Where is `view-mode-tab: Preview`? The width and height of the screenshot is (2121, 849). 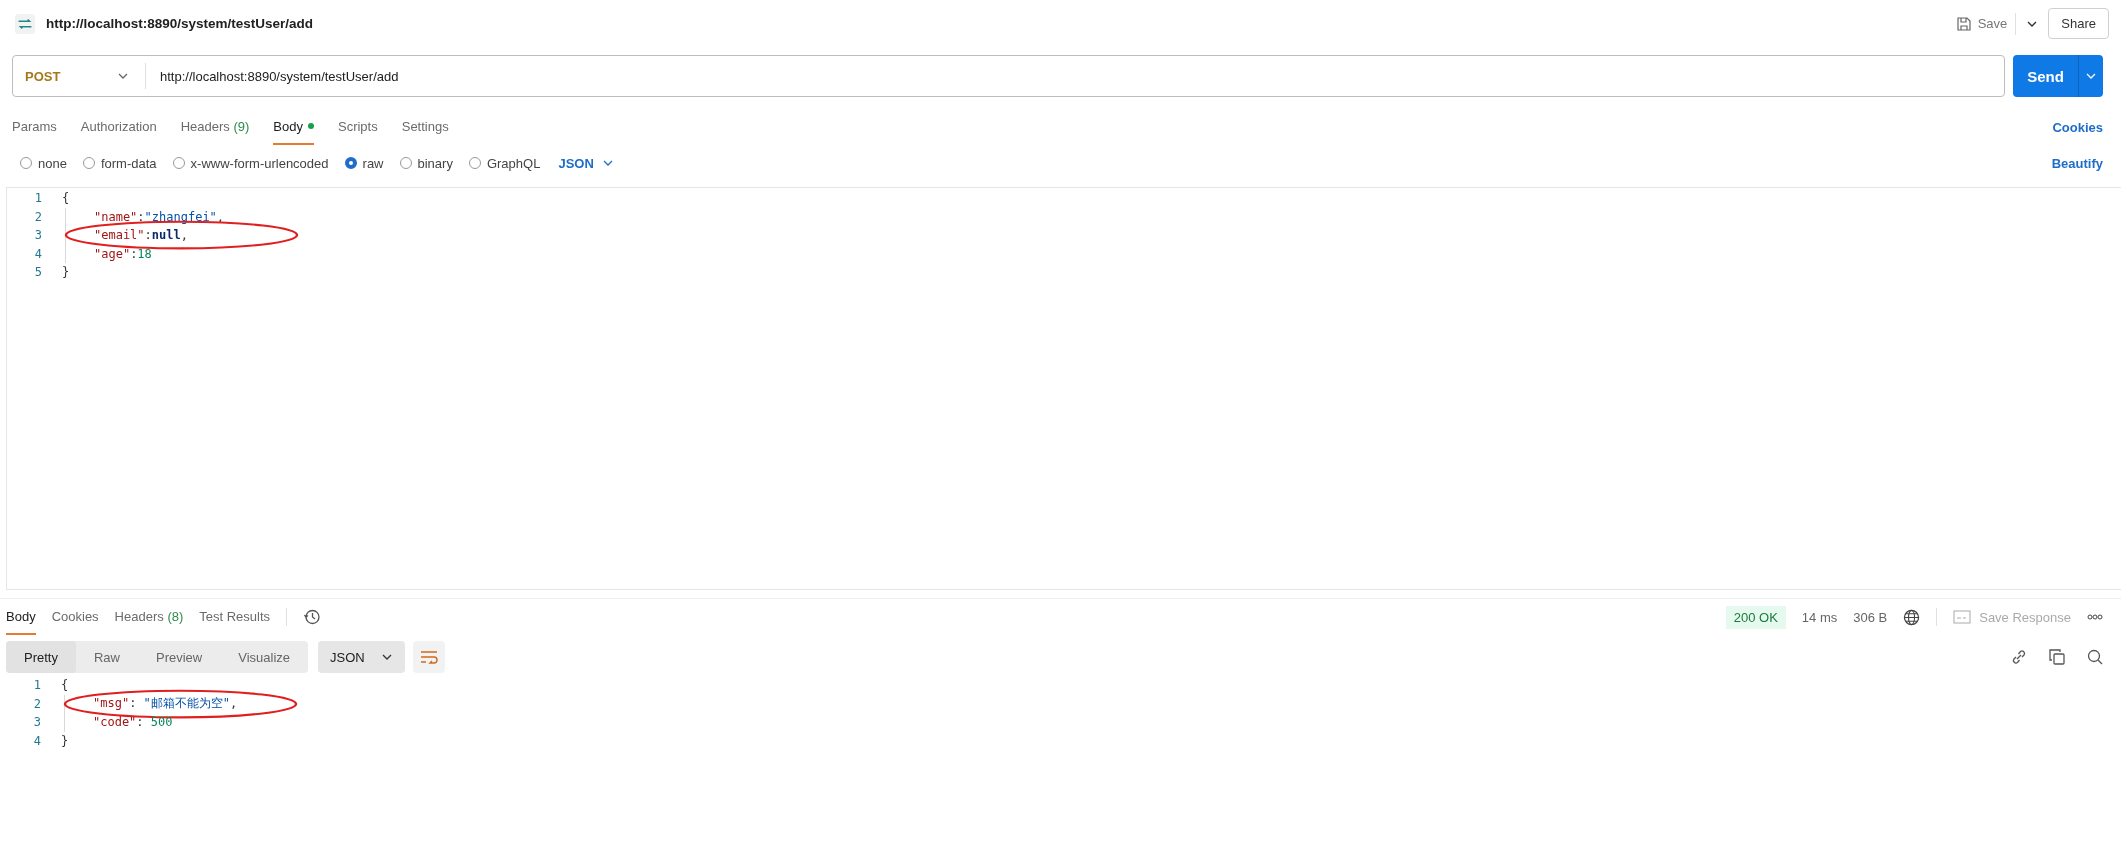 view-mode-tab: Preview is located at coordinates (179, 657).